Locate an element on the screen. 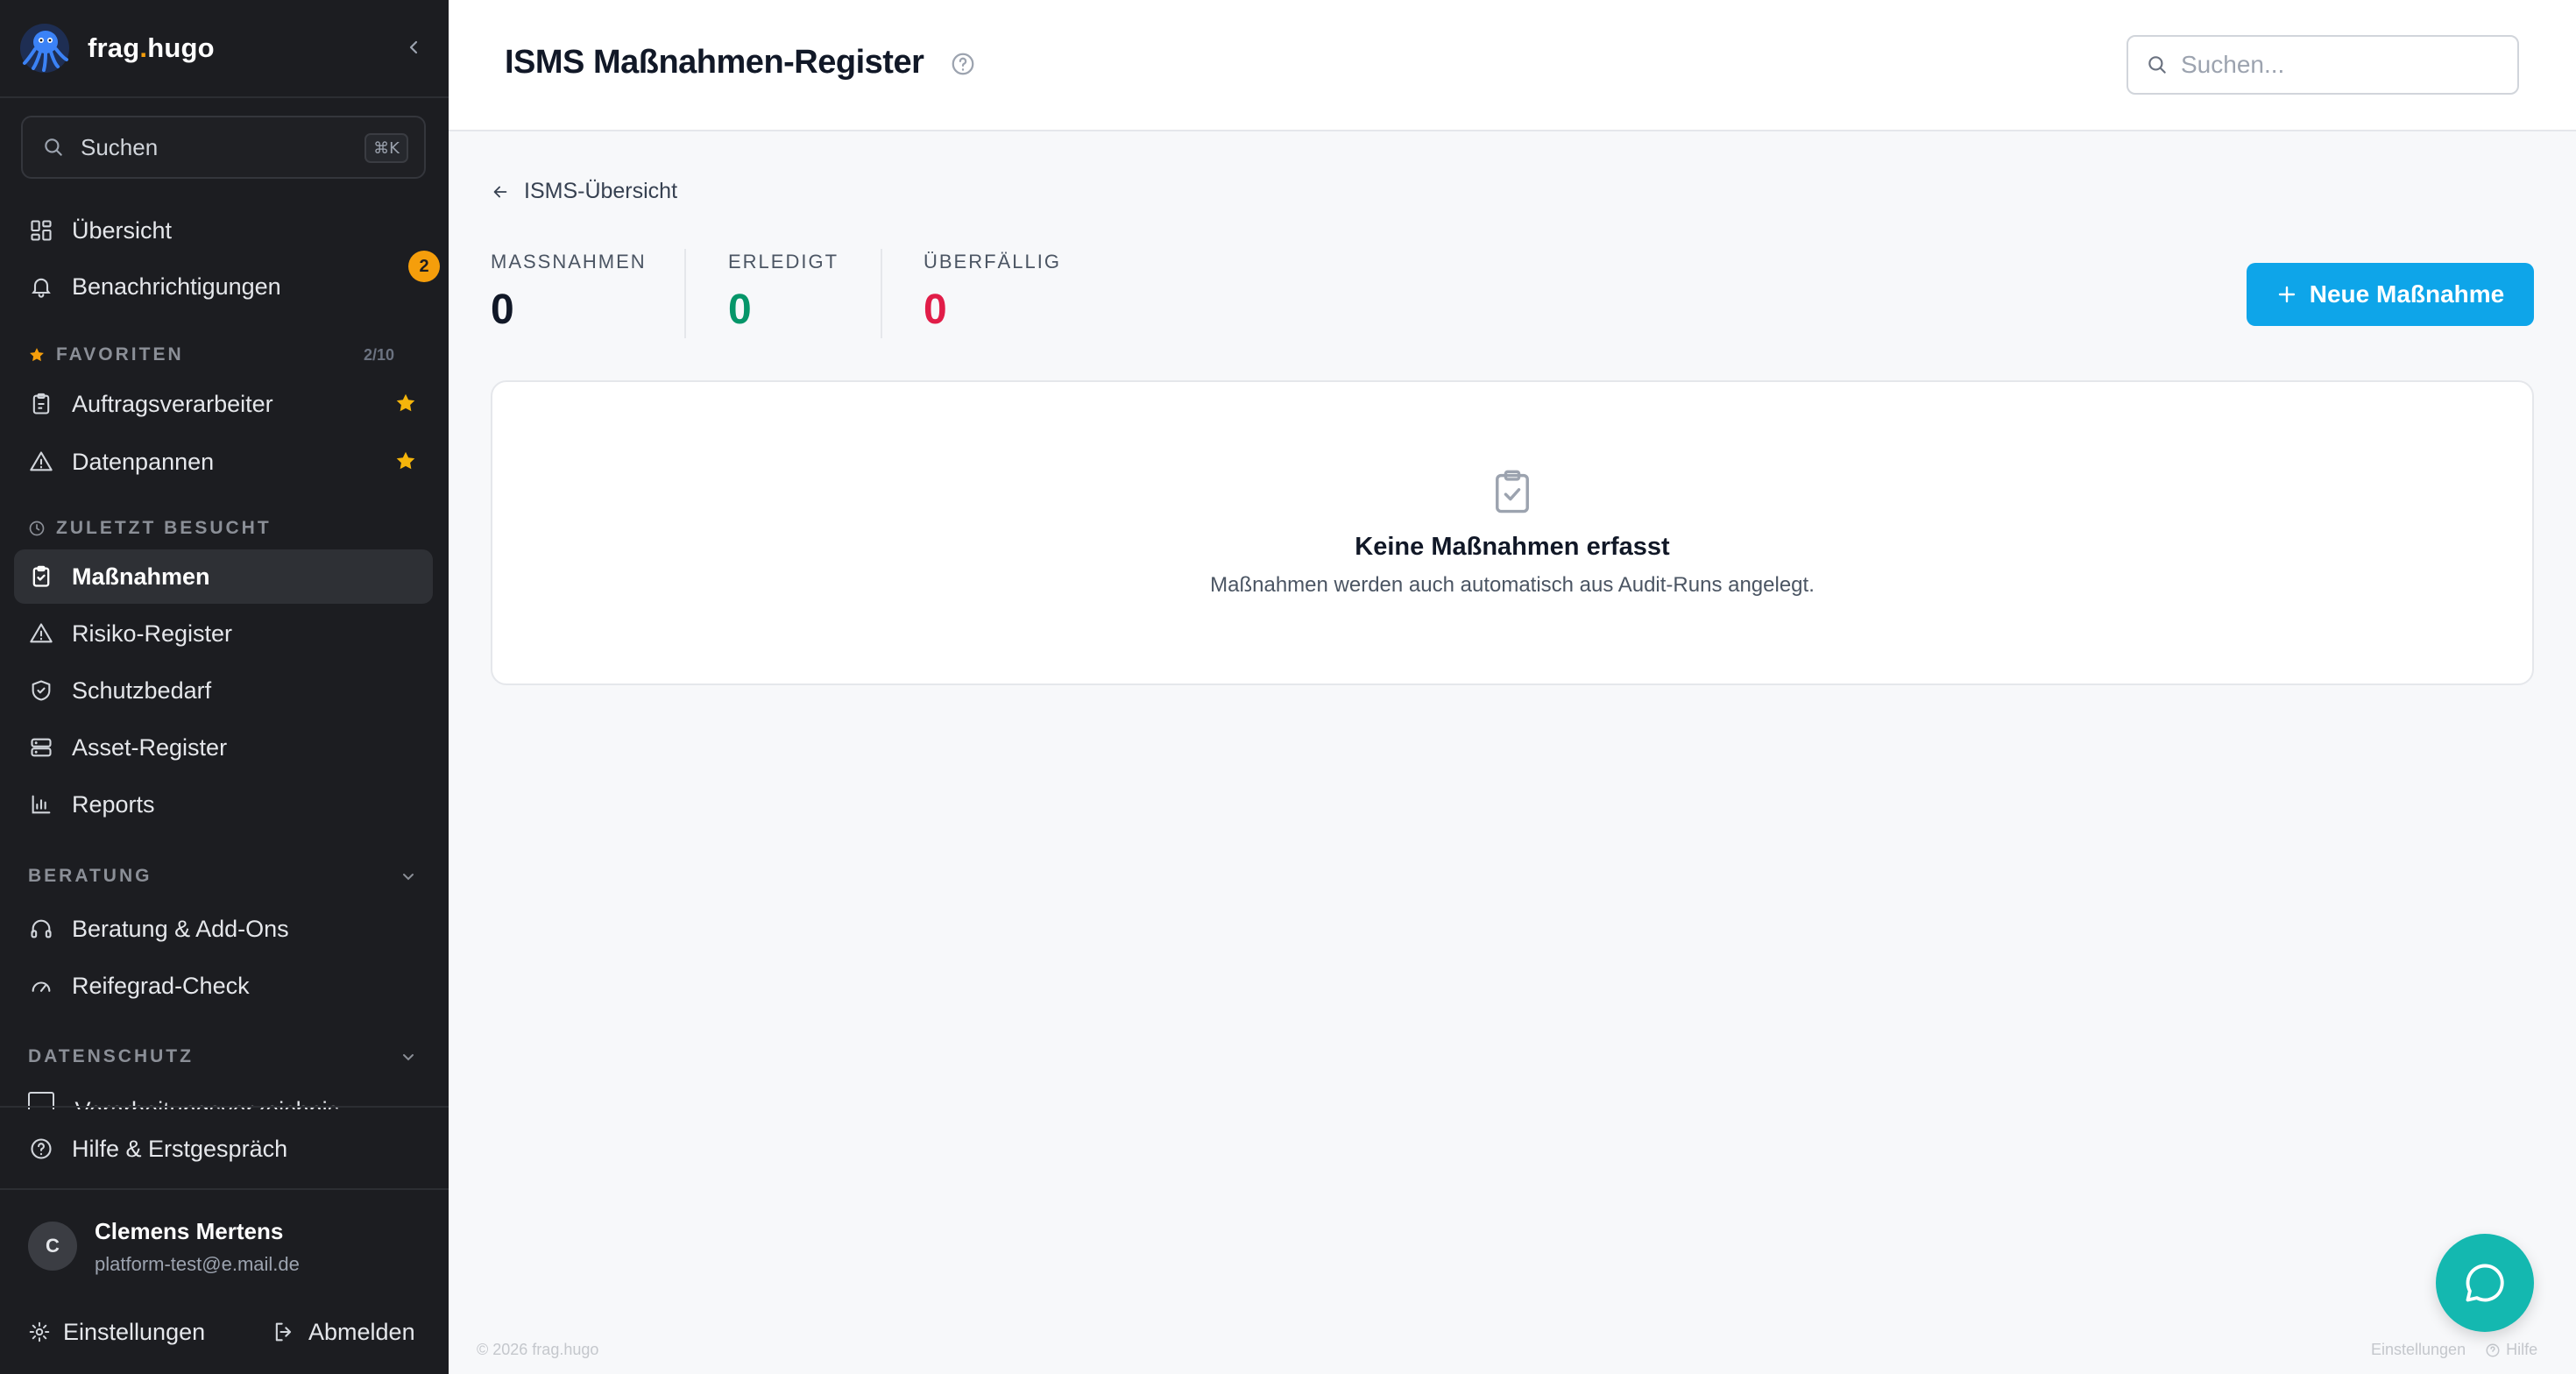  sidebar-item-label: Benachrichtigungen is located at coordinates (176, 286).